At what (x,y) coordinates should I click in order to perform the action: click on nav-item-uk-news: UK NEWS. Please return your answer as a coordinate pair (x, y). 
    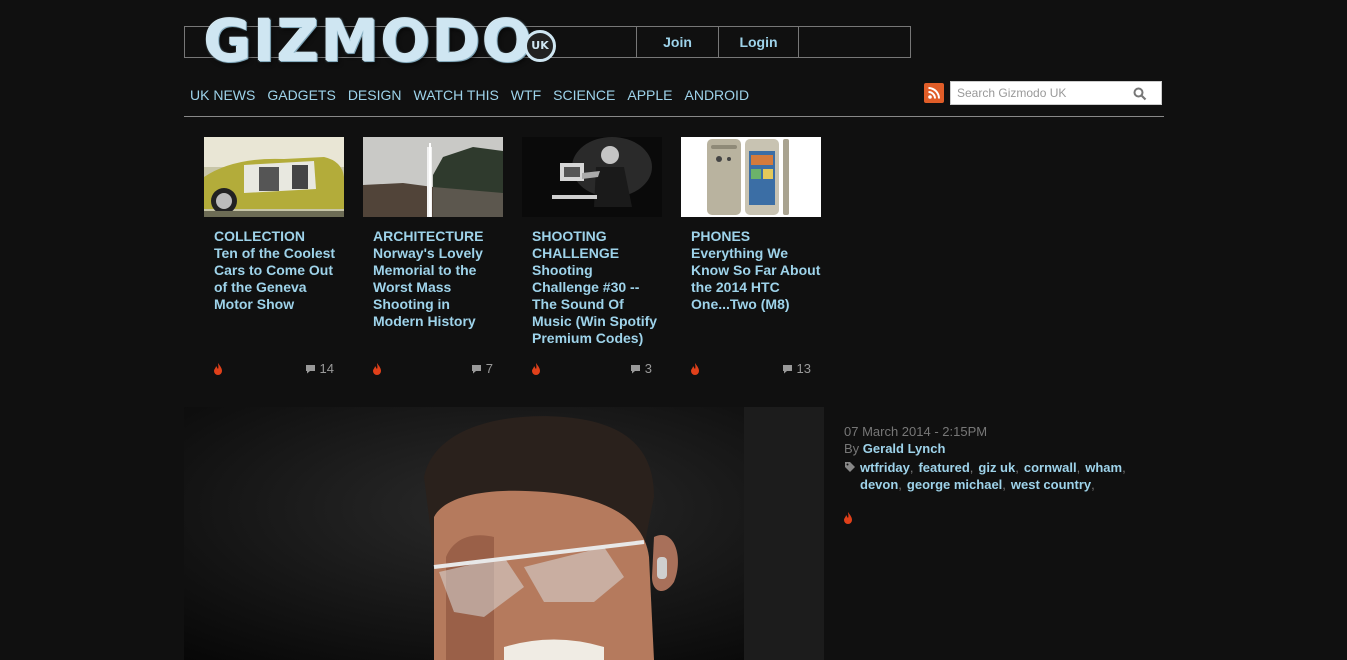
    Looking at the image, I should click on (222, 95).